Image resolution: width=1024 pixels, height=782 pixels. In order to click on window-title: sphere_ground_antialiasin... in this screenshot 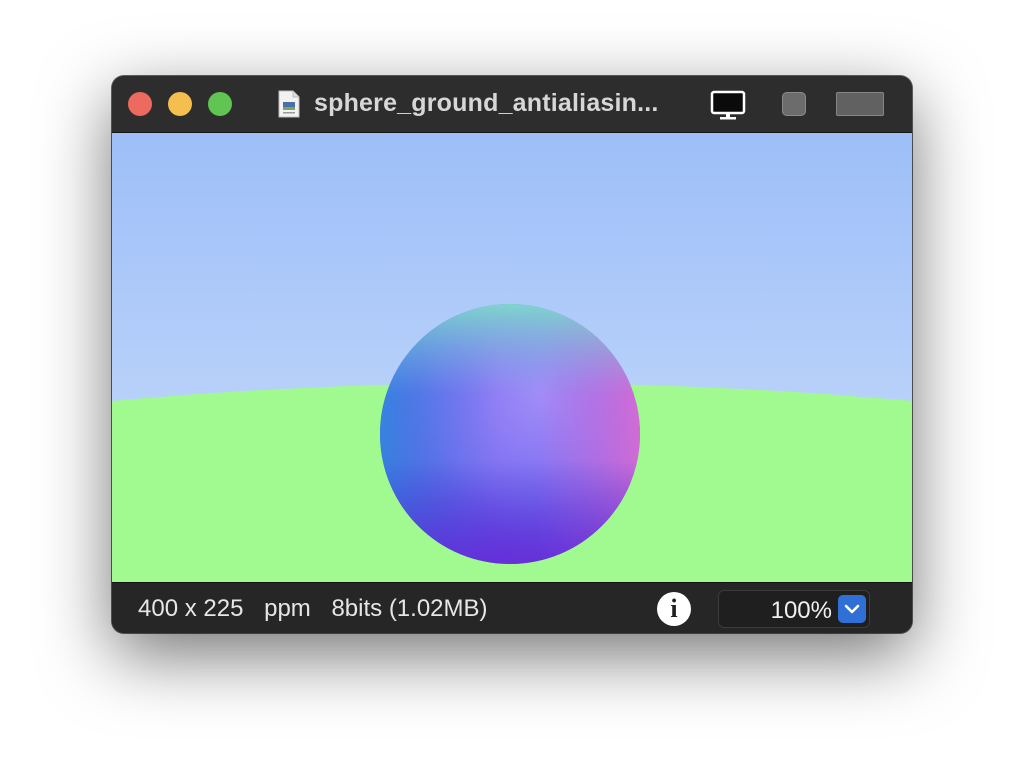, I will do `click(486, 103)`.